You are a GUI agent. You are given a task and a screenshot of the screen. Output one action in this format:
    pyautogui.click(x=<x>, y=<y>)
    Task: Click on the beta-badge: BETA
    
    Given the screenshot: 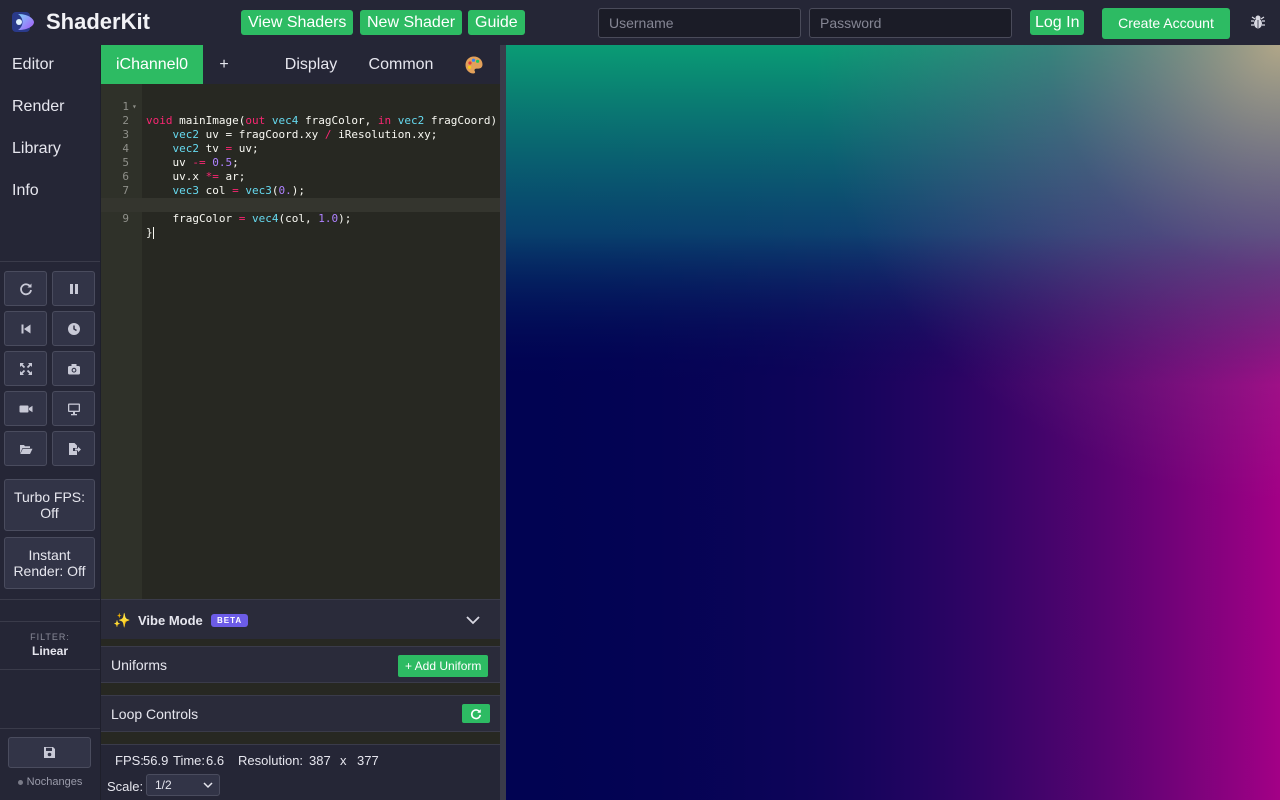 What is the action you would take?
    pyautogui.click(x=230, y=620)
    